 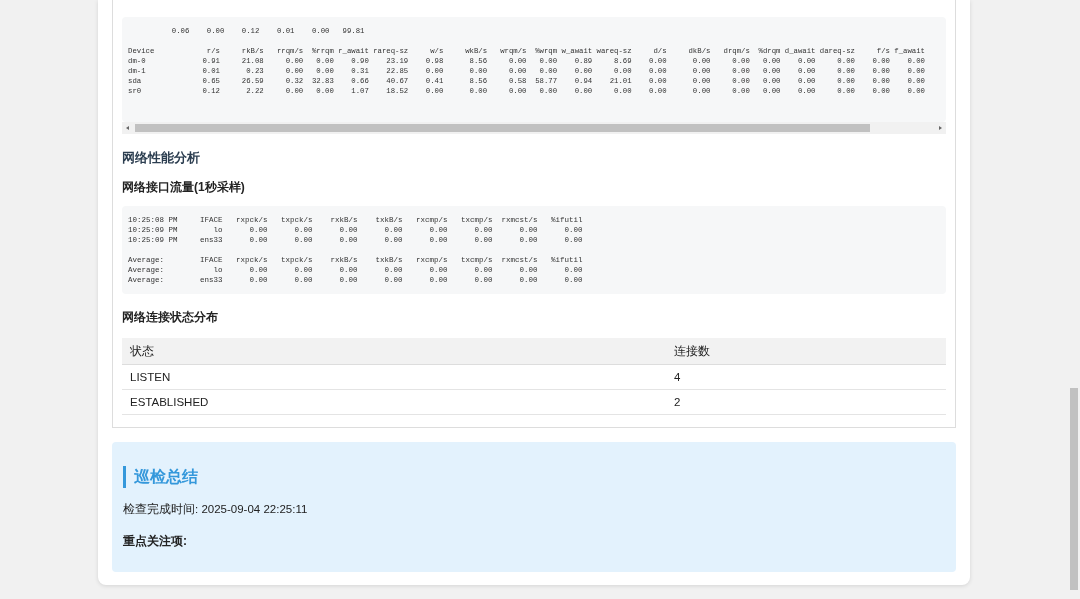 What do you see at coordinates (394, 351) in the screenshot?
I see `column-header: 状态` at bounding box center [394, 351].